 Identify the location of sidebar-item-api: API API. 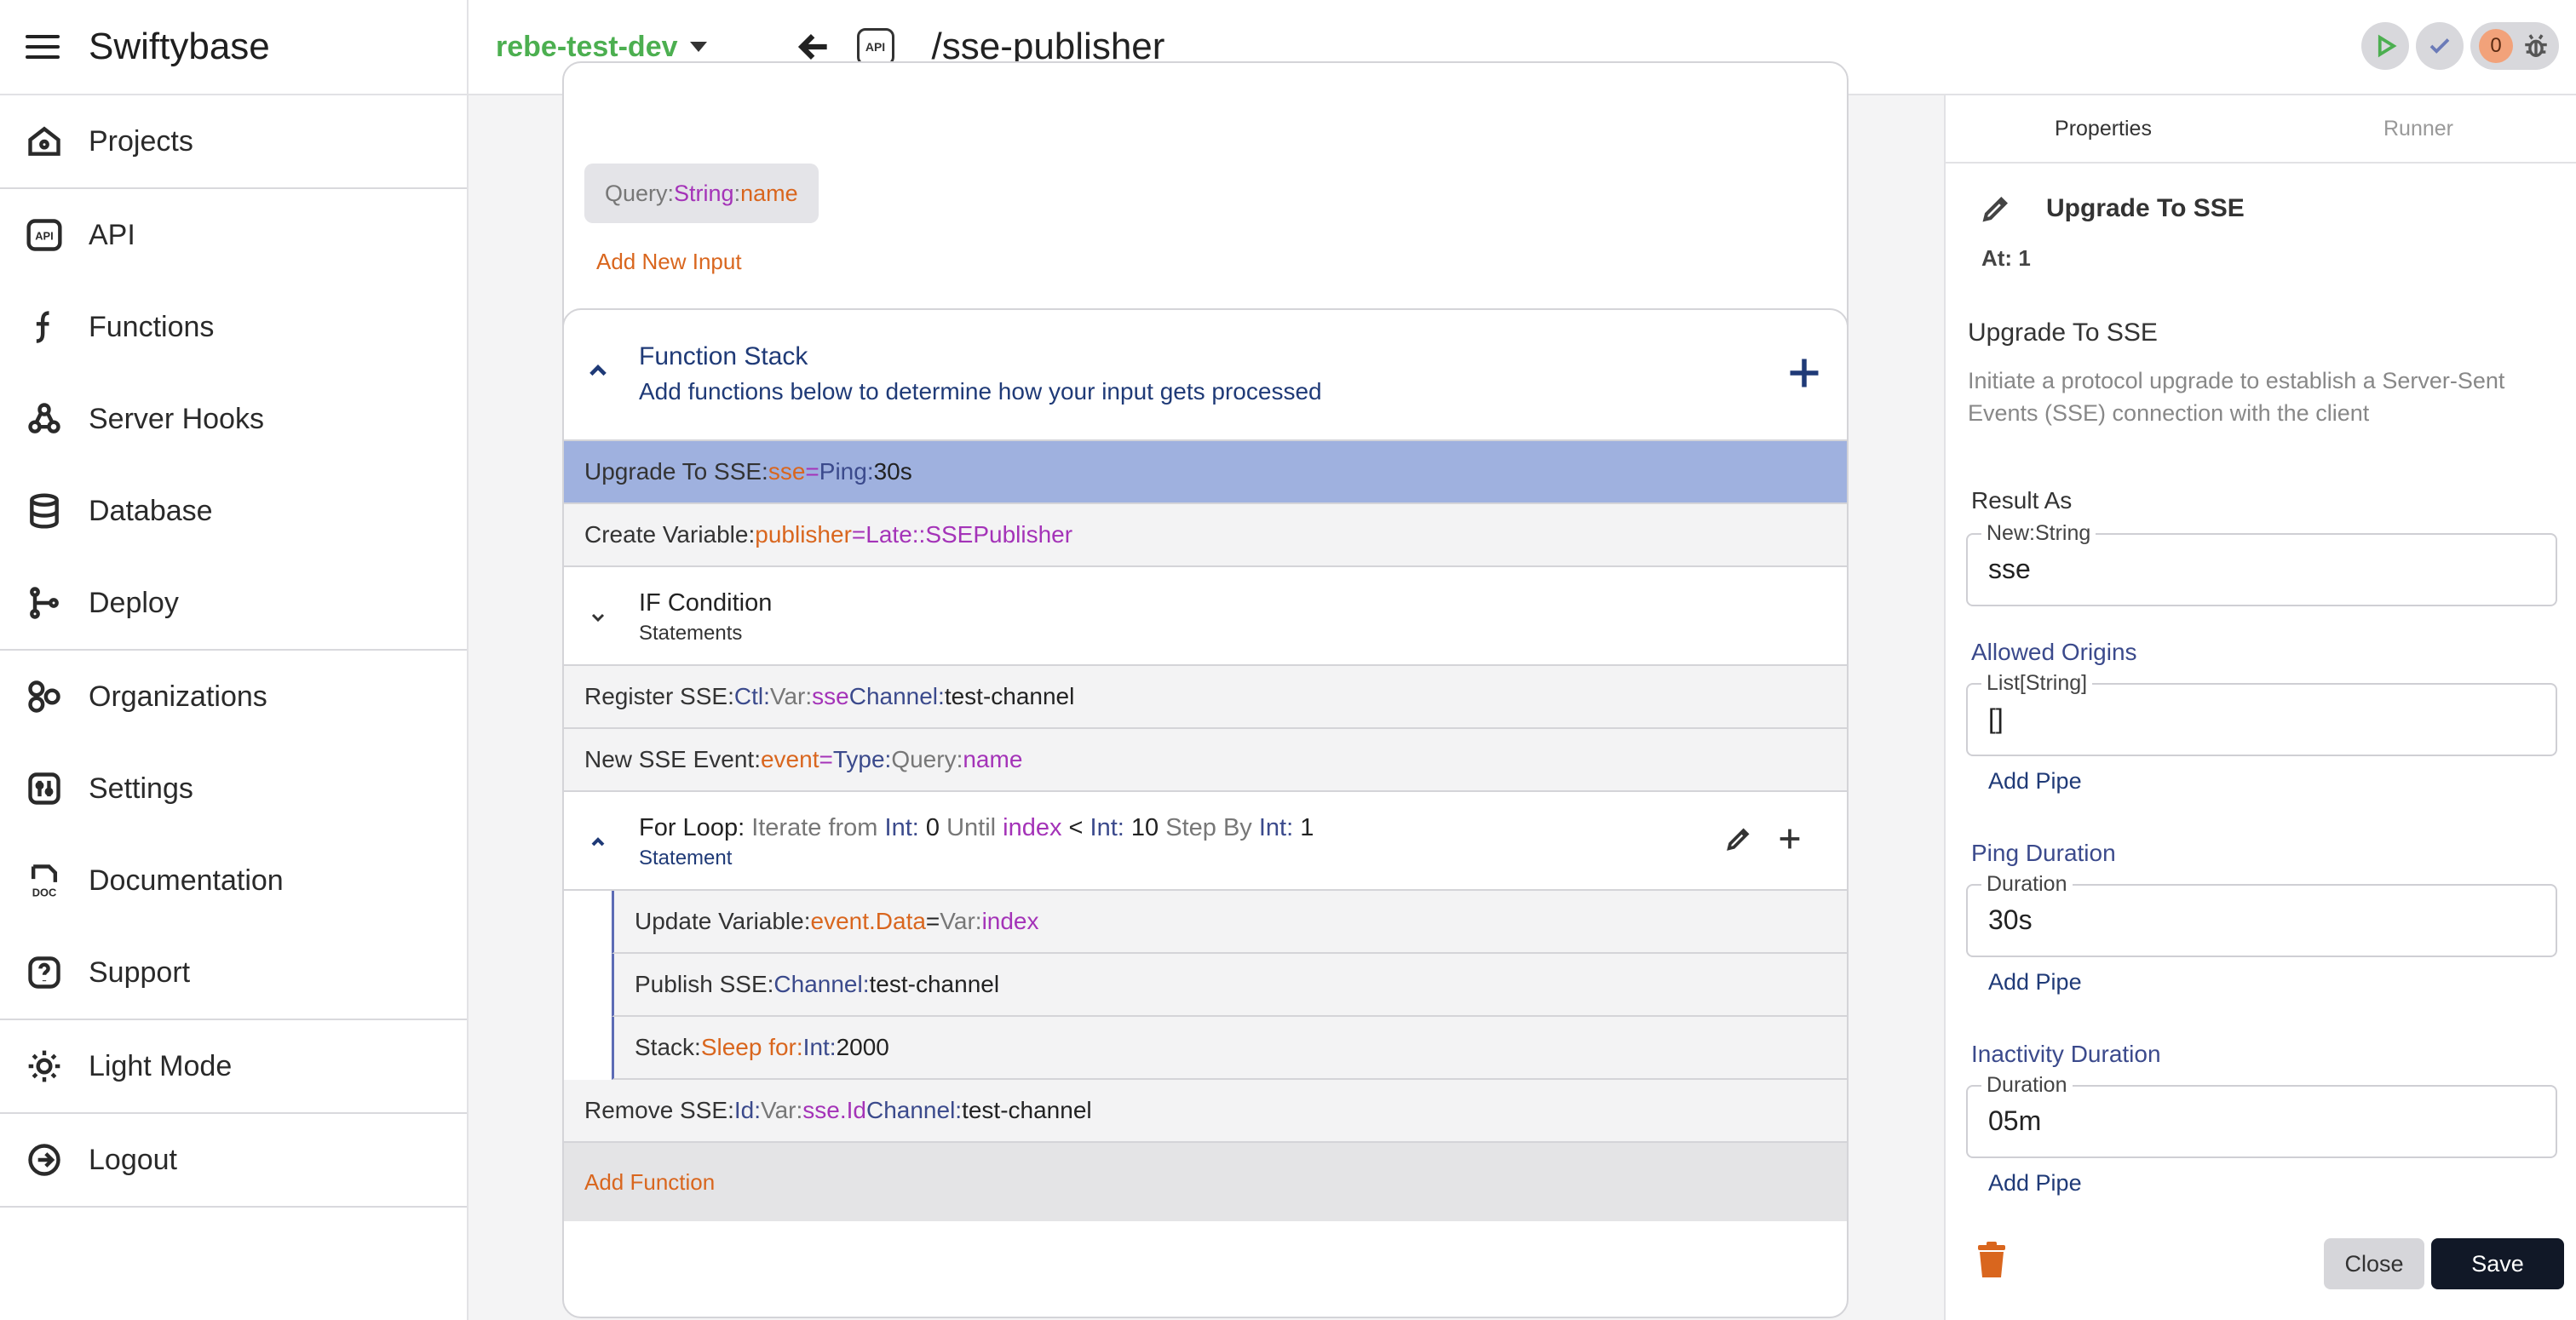
(234, 235).